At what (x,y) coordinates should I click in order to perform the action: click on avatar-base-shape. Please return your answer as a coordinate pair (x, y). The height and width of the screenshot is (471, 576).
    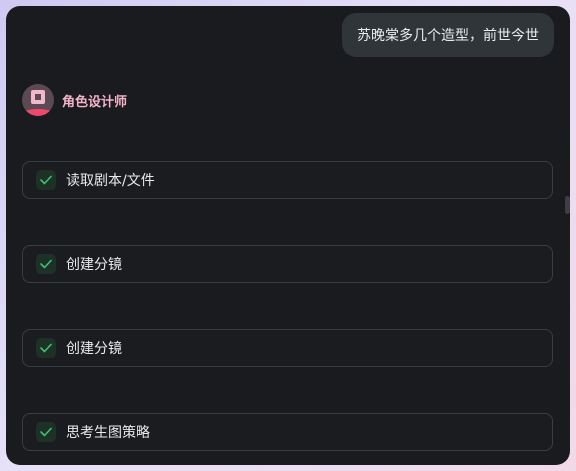
    Looking at the image, I should click on (38, 112).